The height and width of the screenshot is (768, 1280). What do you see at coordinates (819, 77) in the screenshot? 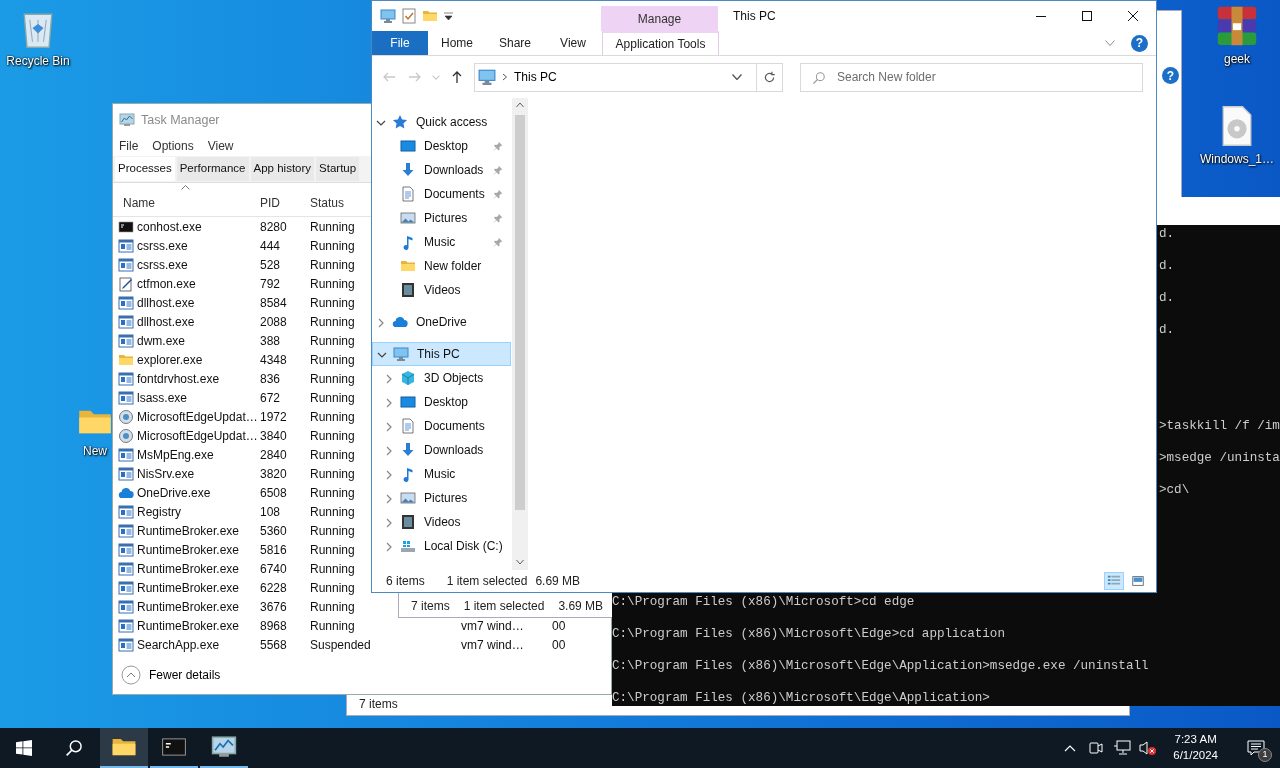
I see `search-icon` at bounding box center [819, 77].